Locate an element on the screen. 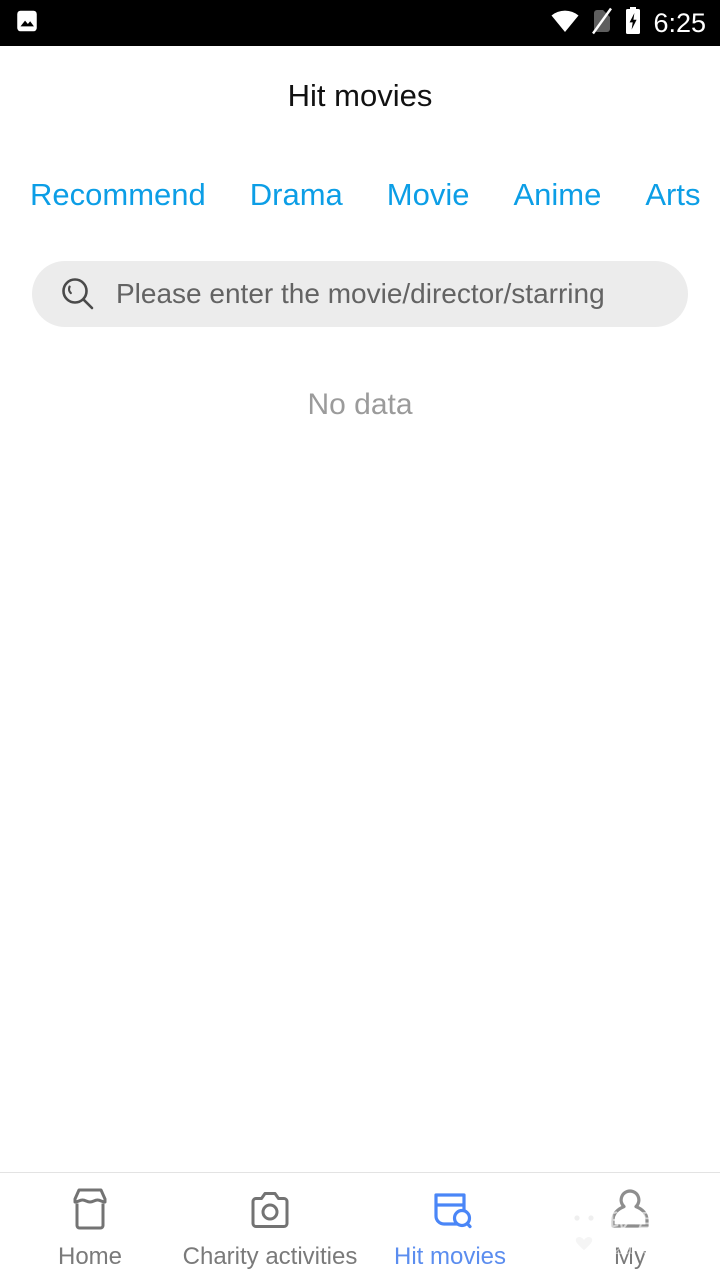 The height and width of the screenshot is (1280, 720). nav-label-home: Home is located at coordinates (90, 1256).